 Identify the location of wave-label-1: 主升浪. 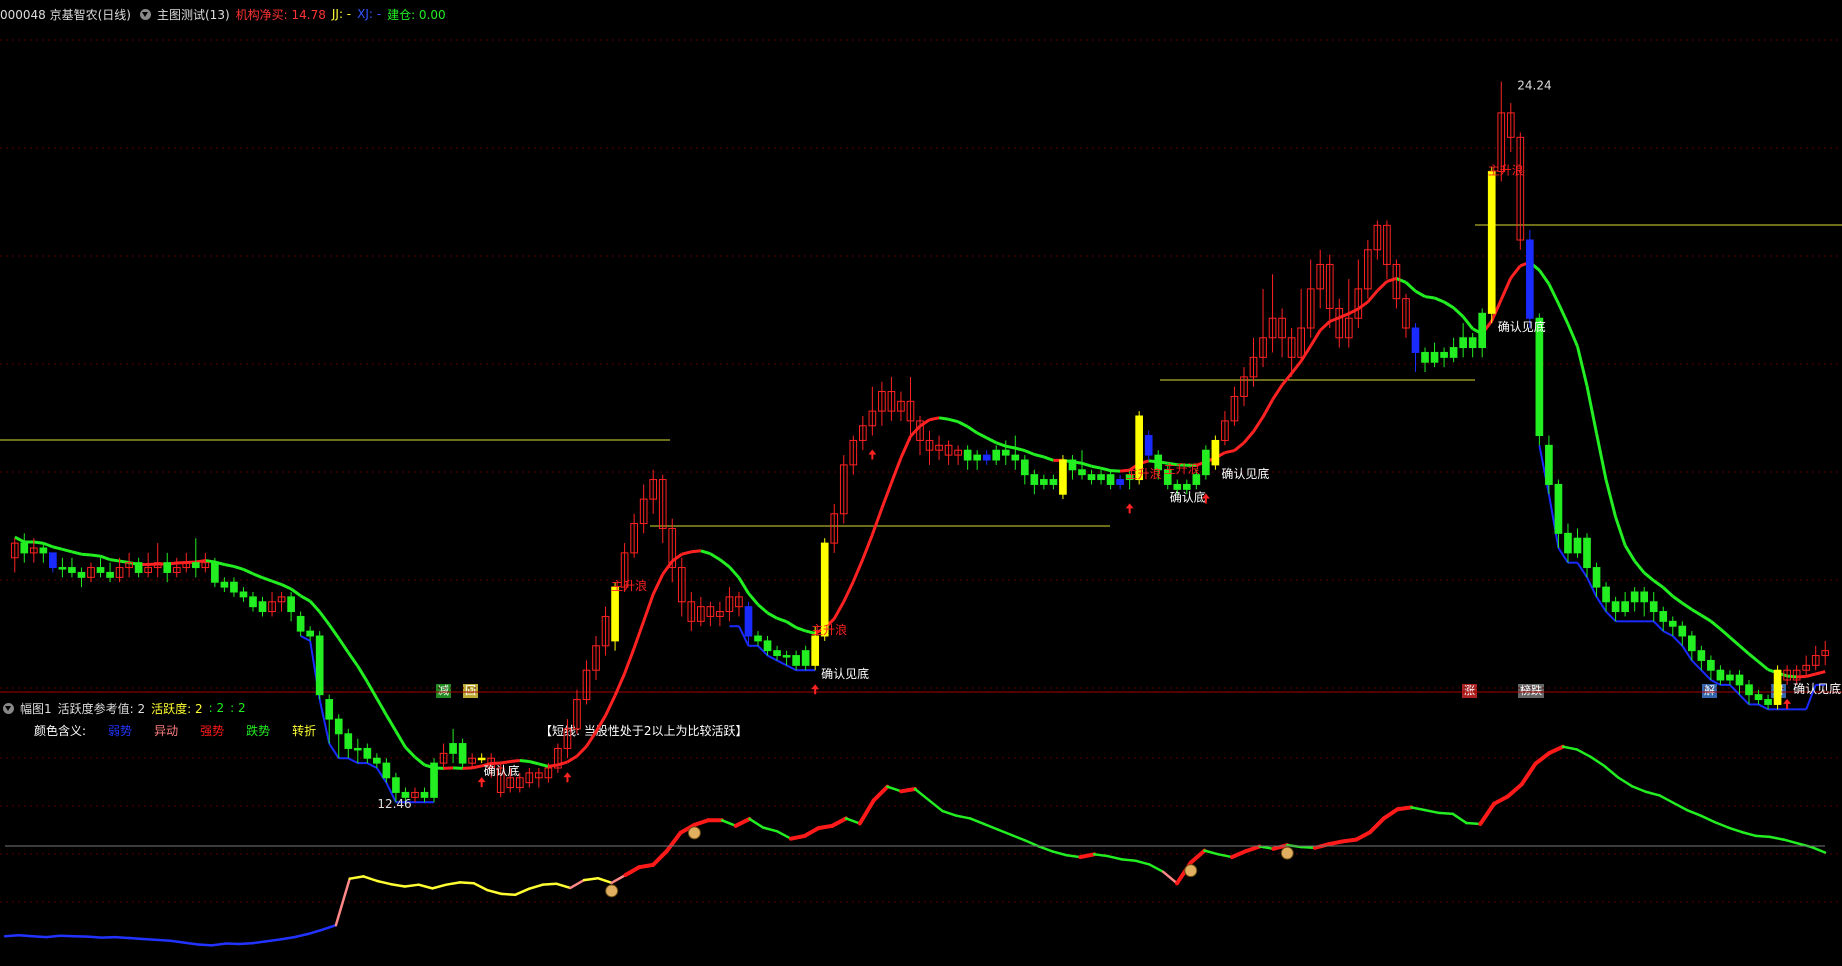
(629, 585).